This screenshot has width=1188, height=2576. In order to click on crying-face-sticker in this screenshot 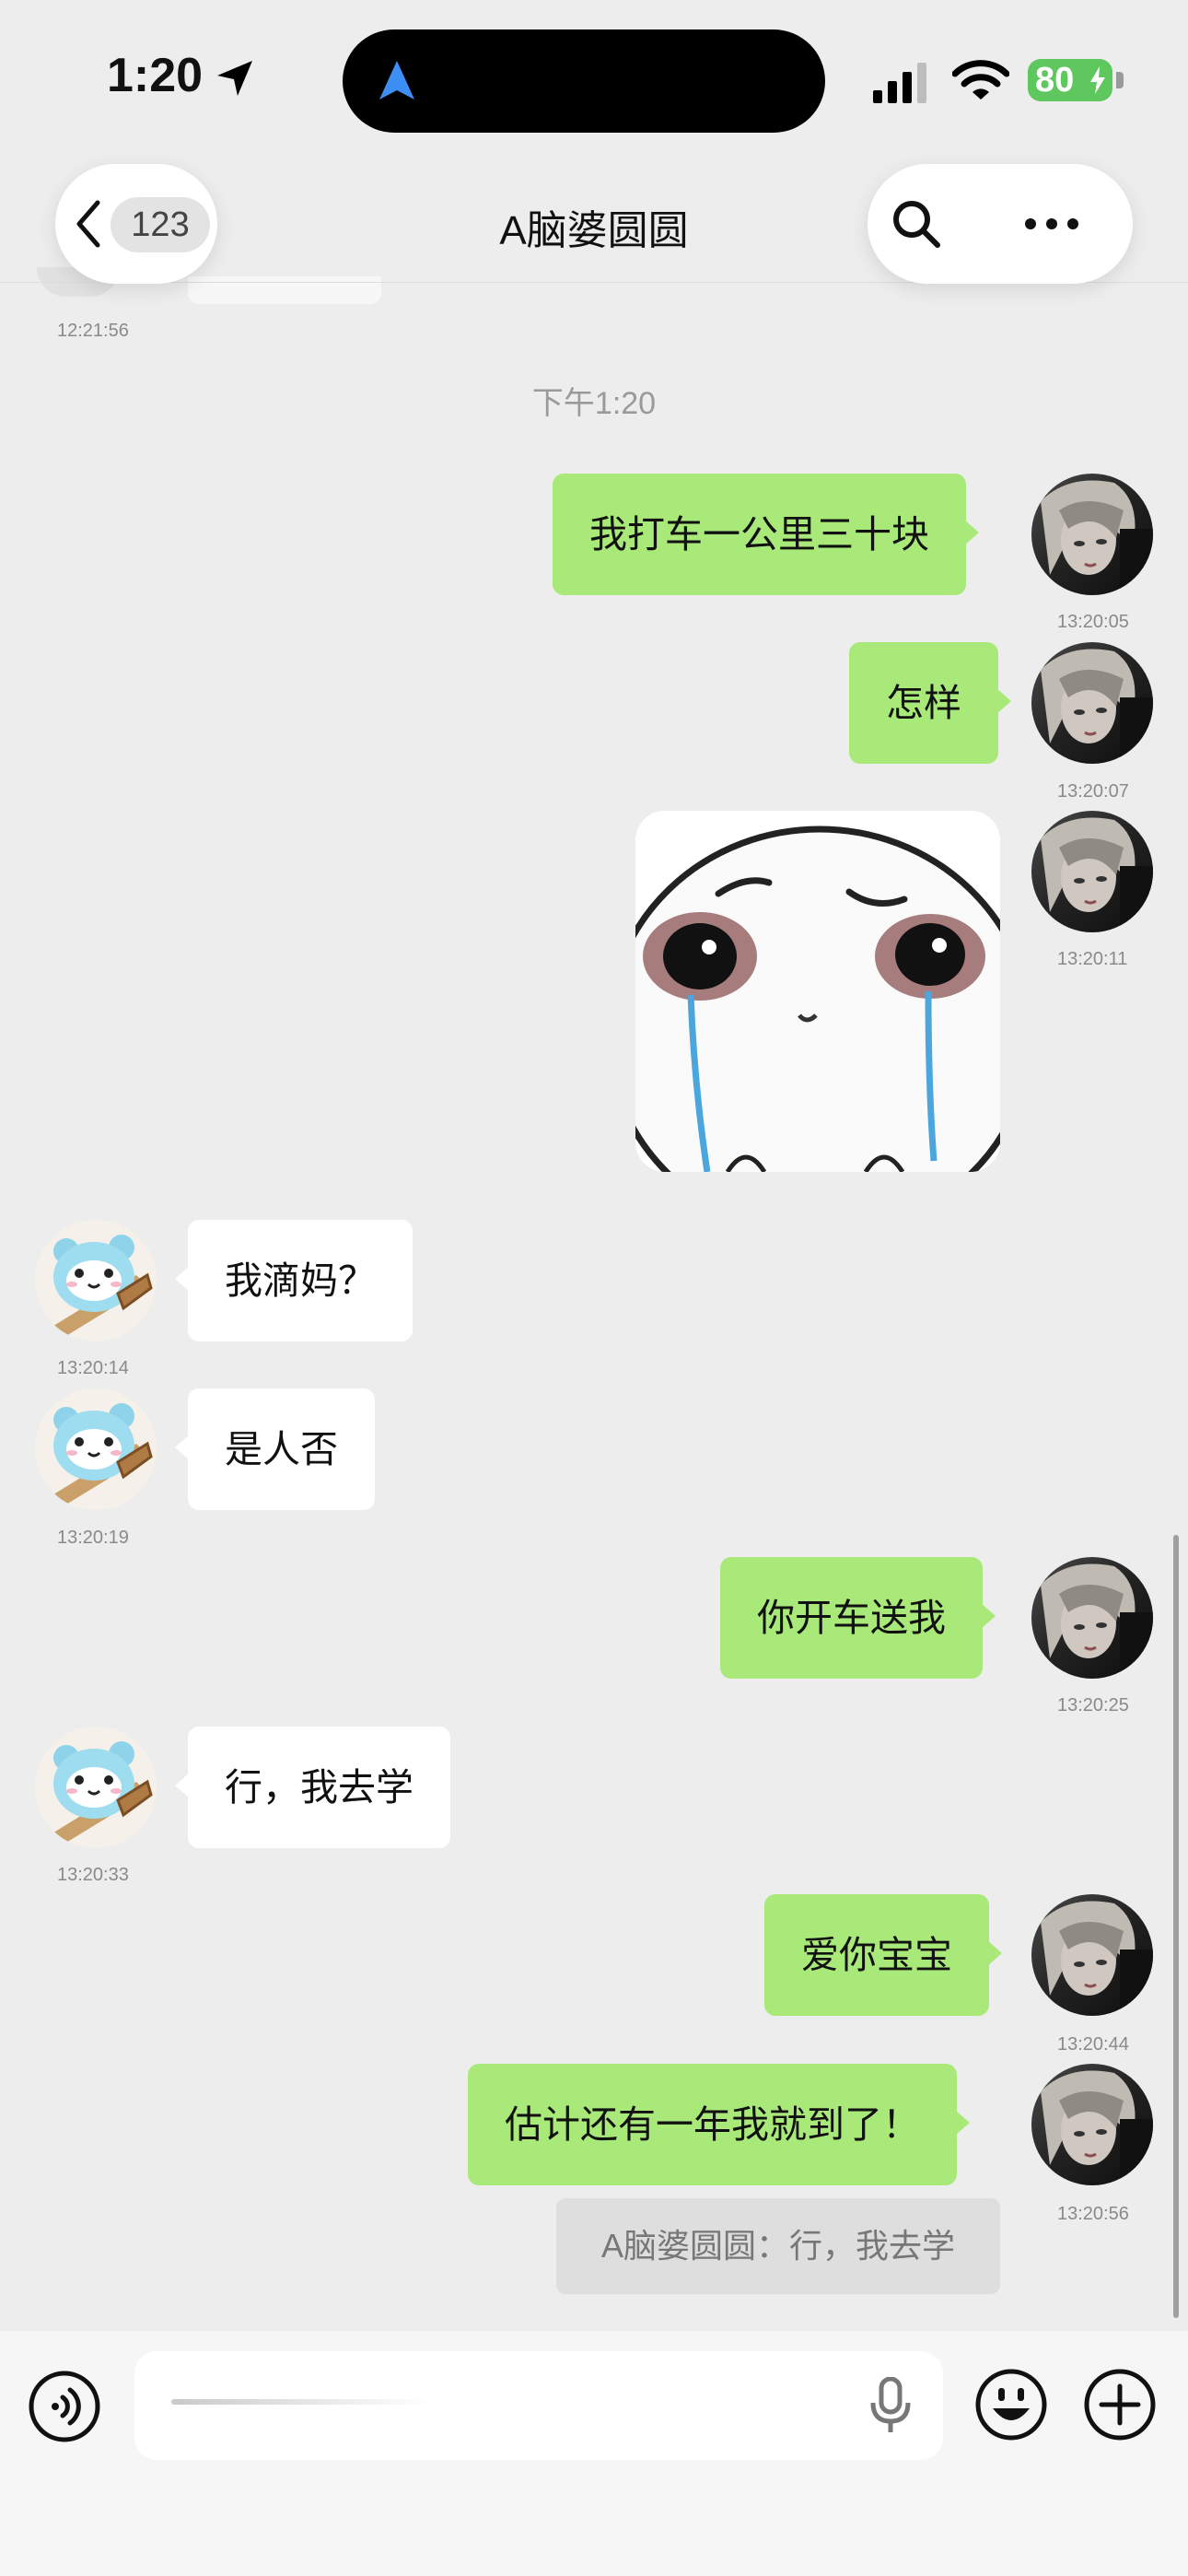, I will do `click(817, 998)`.